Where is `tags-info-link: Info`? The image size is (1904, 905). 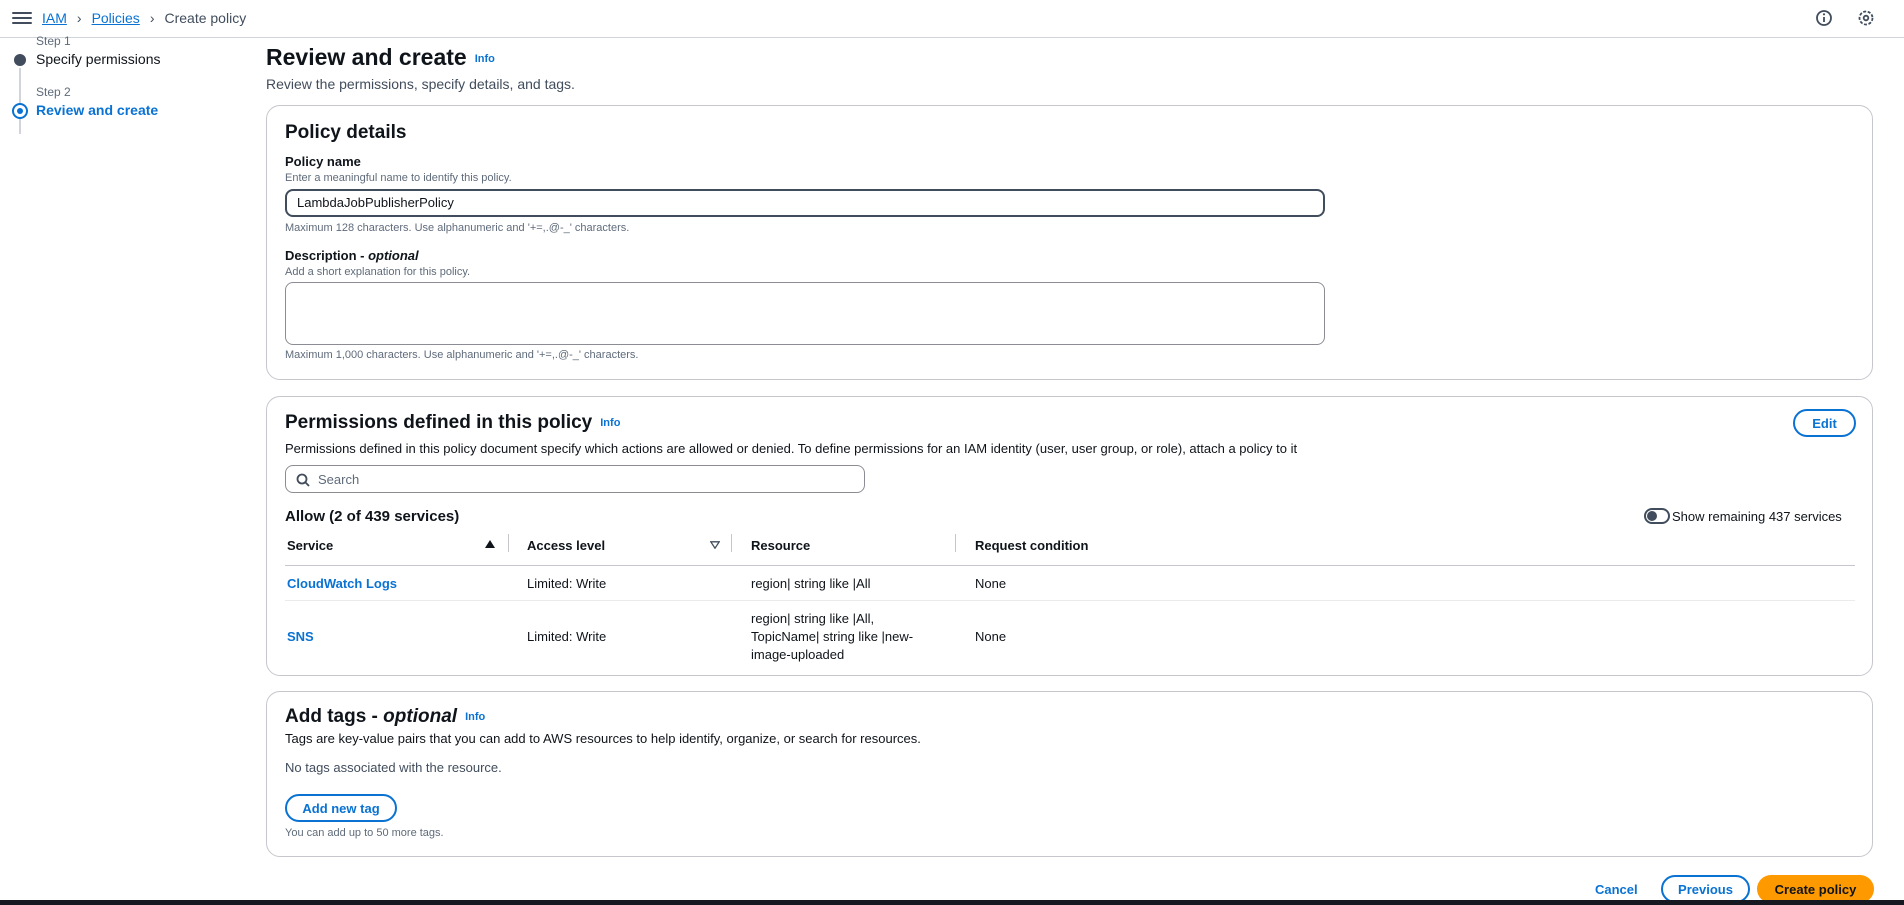 tags-info-link: Info is located at coordinates (475, 717).